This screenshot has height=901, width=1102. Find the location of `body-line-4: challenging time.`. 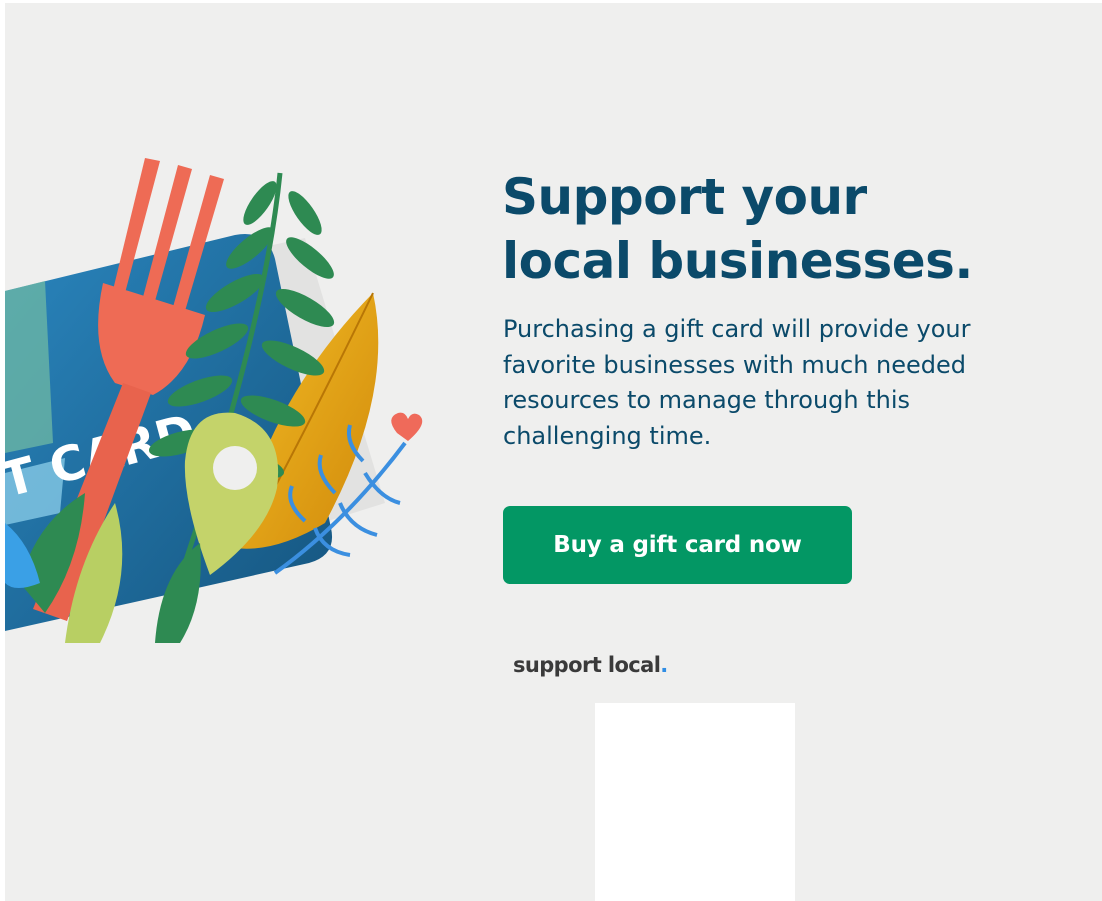

body-line-4: challenging time. is located at coordinates (607, 435).